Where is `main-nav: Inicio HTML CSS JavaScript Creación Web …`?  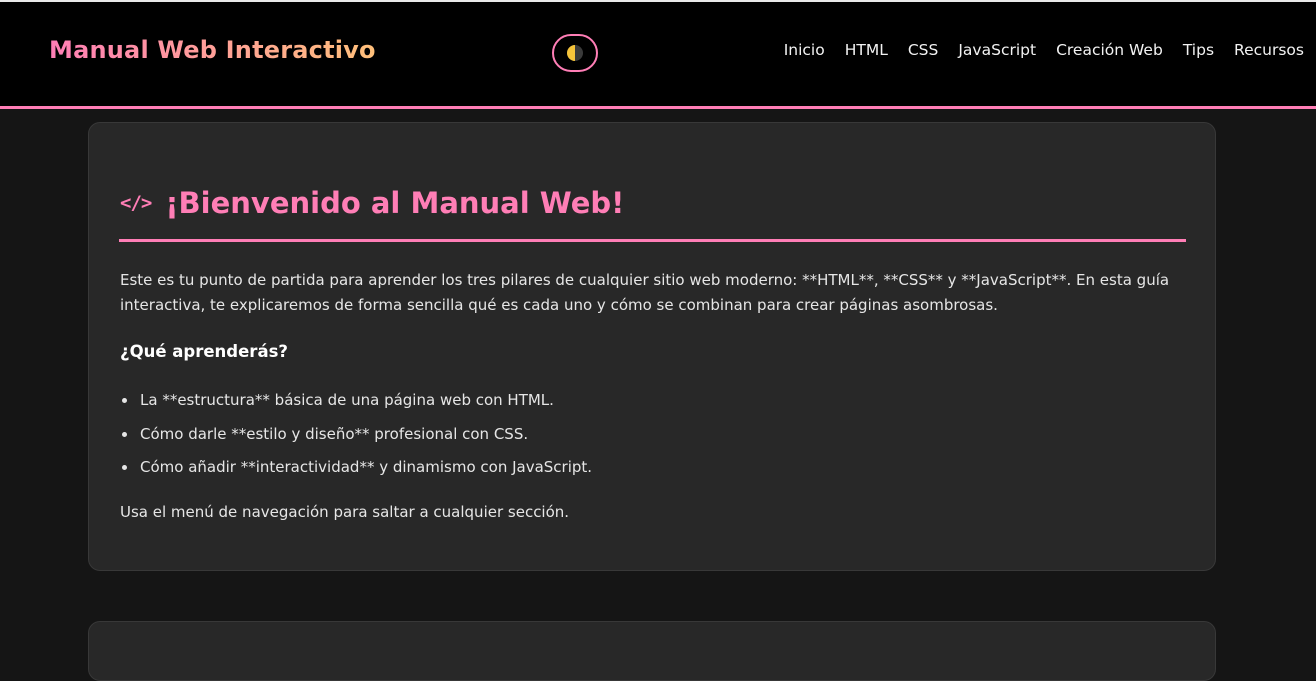
main-nav: Inicio HTML CSS JavaScript Creación Web … is located at coordinates (1044, 50).